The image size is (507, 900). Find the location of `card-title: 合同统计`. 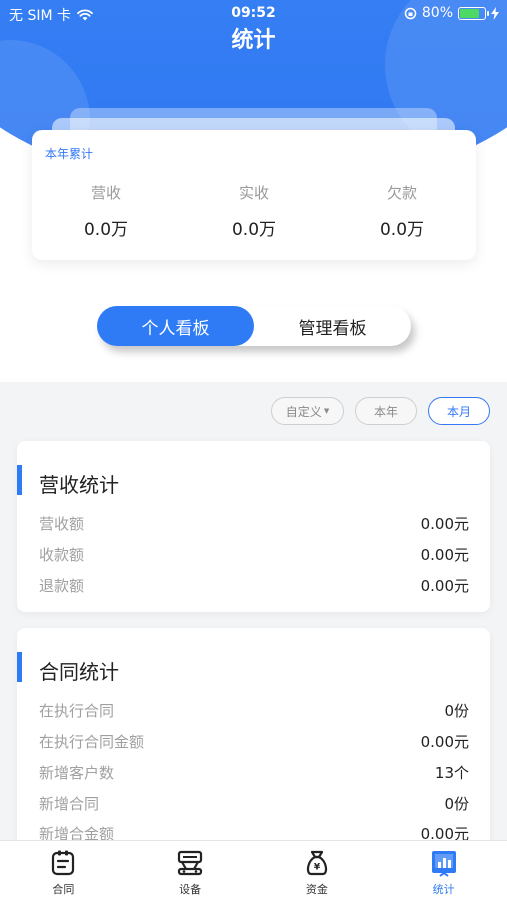

card-title: 合同统计 is located at coordinates (79, 672).